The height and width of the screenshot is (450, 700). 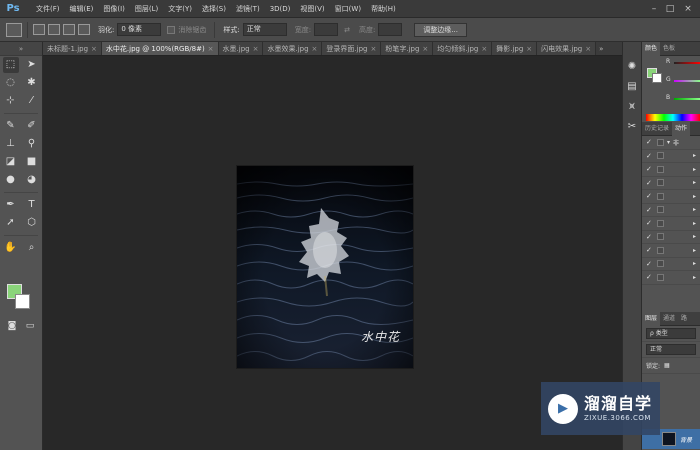 What do you see at coordinates (632, 127) in the screenshot?
I see `tool-presets-icon: ✂` at bounding box center [632, 127].